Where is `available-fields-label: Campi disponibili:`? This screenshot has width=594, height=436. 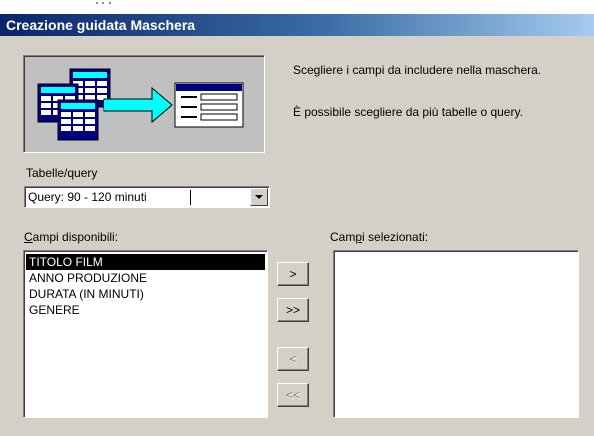
available-fields-label: Campi disponibili: is located at coordinates (71, 237).